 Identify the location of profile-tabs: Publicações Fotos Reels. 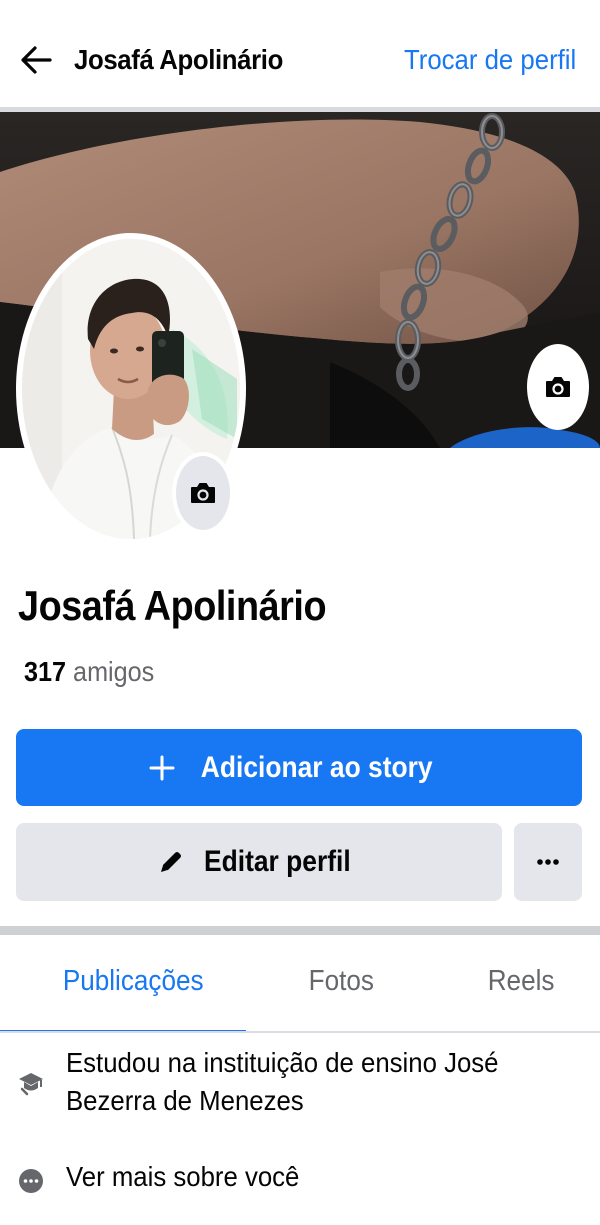
(300, 984).